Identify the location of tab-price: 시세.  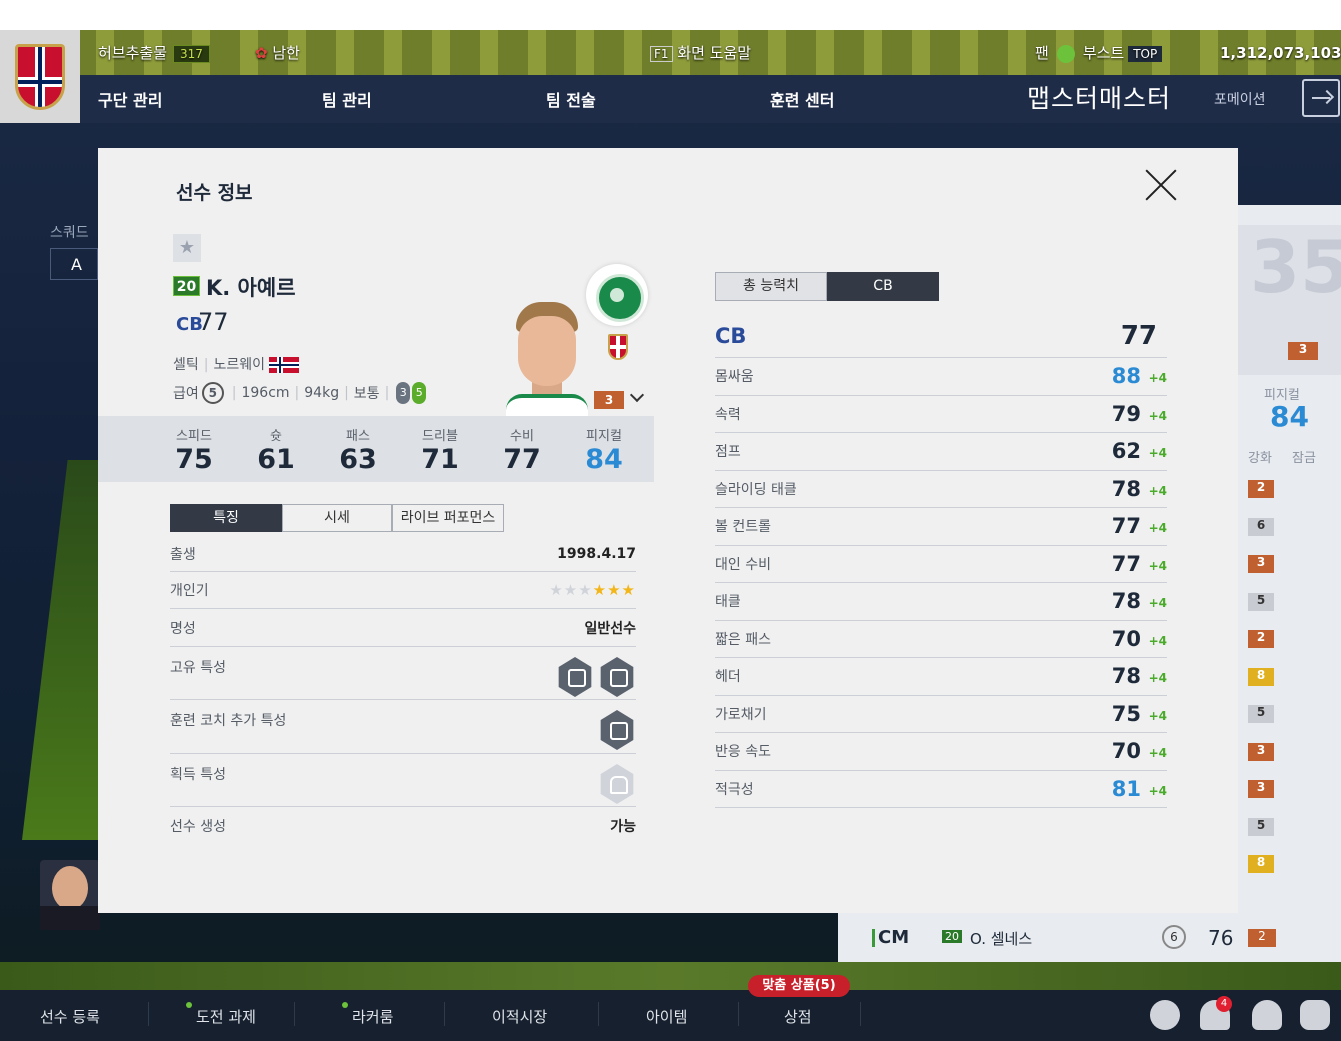
(337, 518).